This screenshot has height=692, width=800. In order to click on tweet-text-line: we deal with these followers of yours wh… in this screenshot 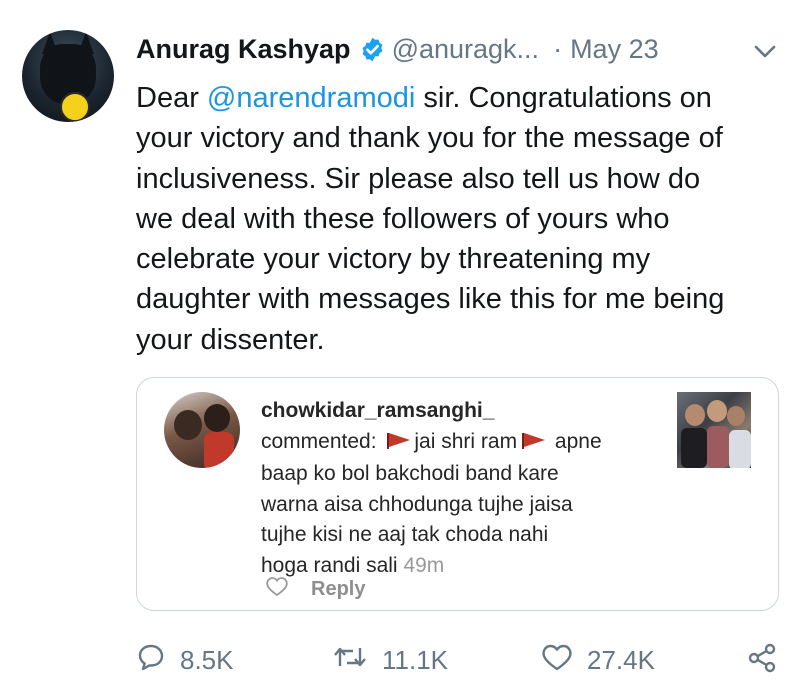, I will do `click(403, 218)`.